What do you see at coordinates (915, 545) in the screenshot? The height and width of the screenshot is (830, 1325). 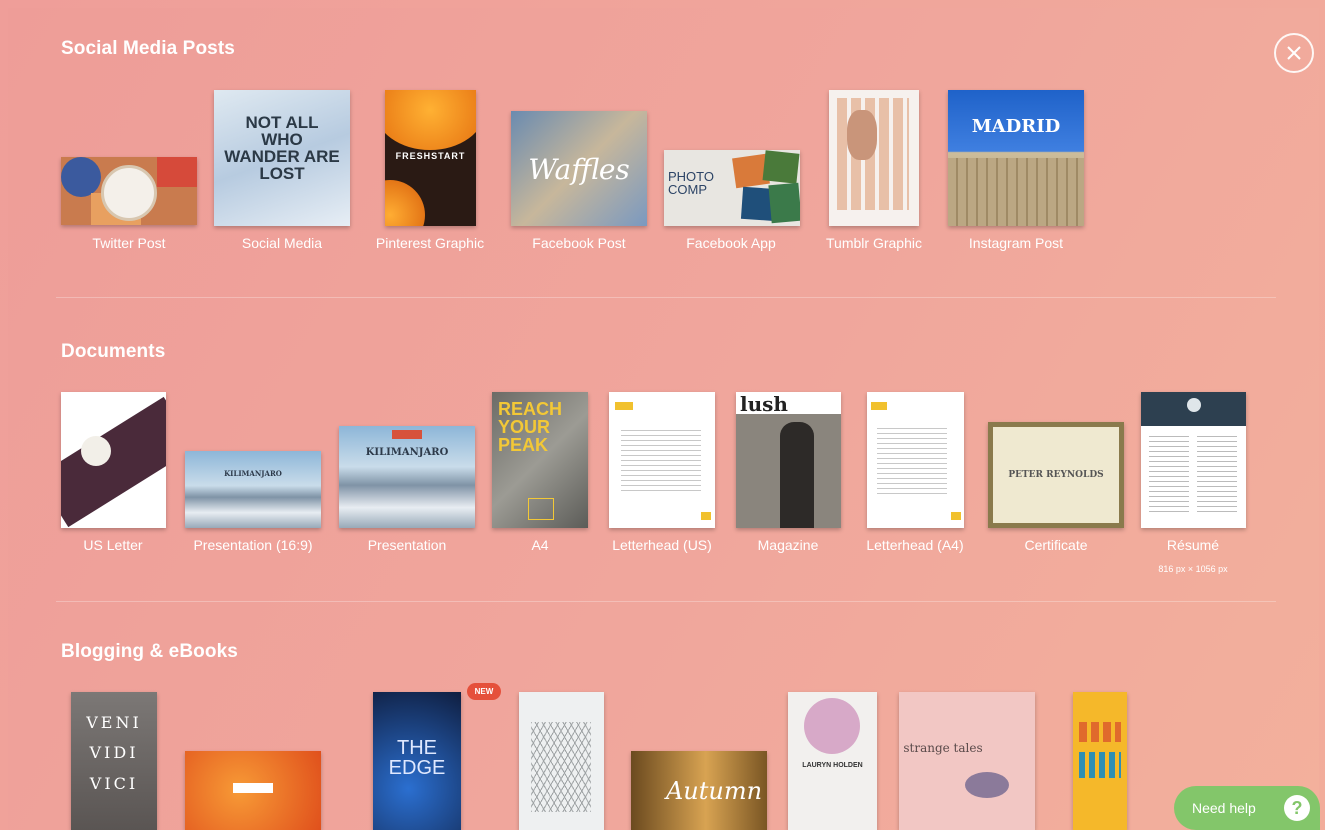 I see `label-letterhead-a4: Letterhead (A4)` at bounding box center [915, 545].